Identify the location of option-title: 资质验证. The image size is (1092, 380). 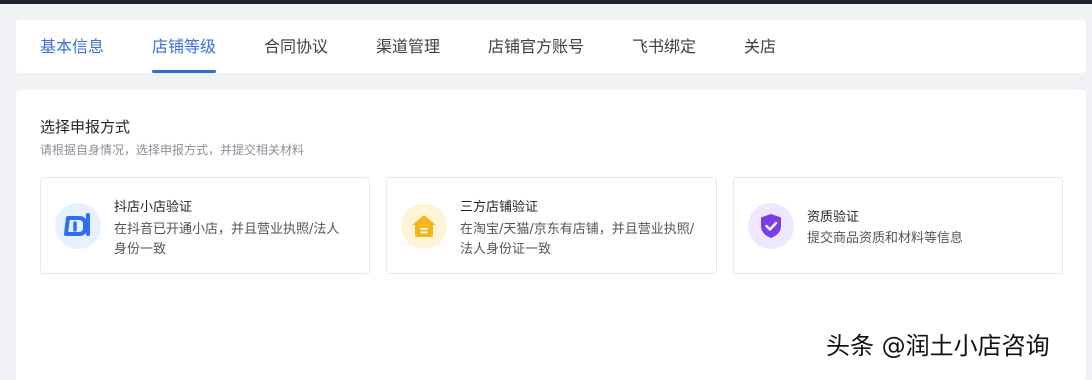
(833, 217).